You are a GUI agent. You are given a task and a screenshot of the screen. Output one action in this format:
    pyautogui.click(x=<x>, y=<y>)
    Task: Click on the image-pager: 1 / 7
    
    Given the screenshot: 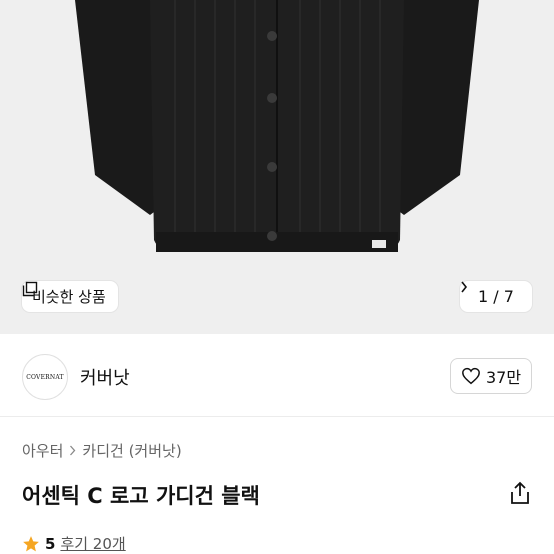 What is the action you would take?
    pyautogui.click(x=496, y=296)
    